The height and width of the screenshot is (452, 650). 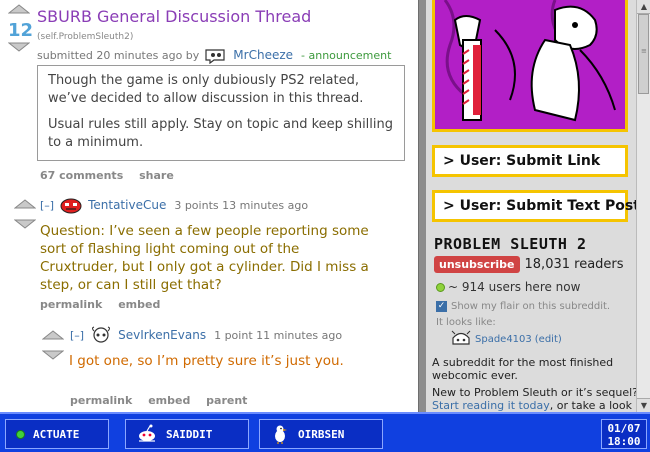 I want to click on actuate-button: ACTUATE, so click(x=57, y=434).